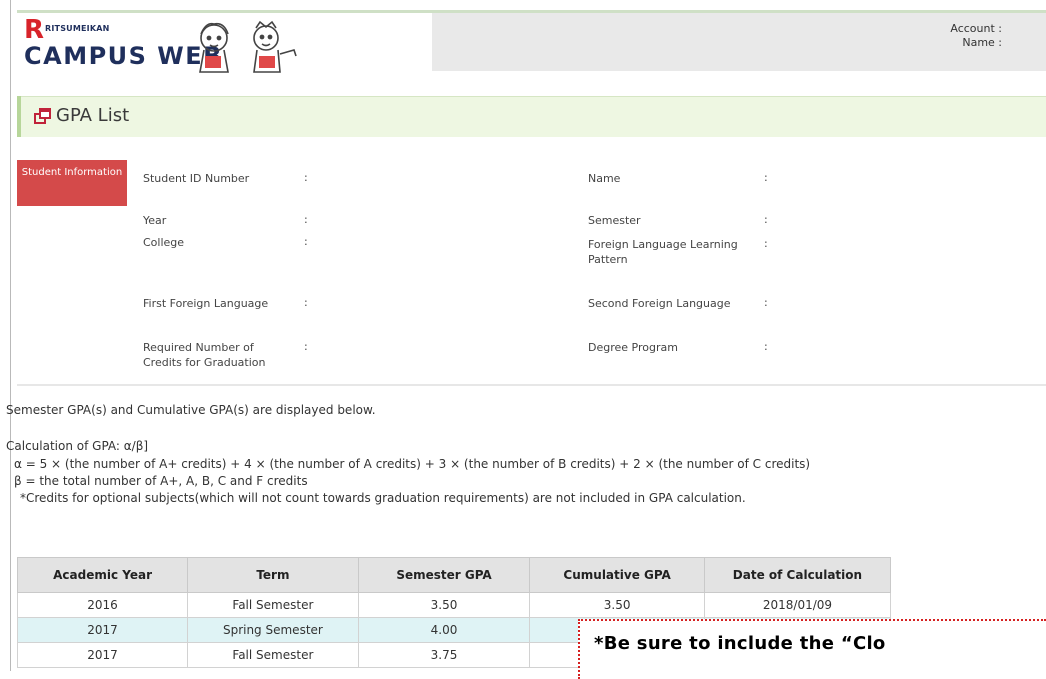  I want to click on semester-colon: :, so click(766, 219).